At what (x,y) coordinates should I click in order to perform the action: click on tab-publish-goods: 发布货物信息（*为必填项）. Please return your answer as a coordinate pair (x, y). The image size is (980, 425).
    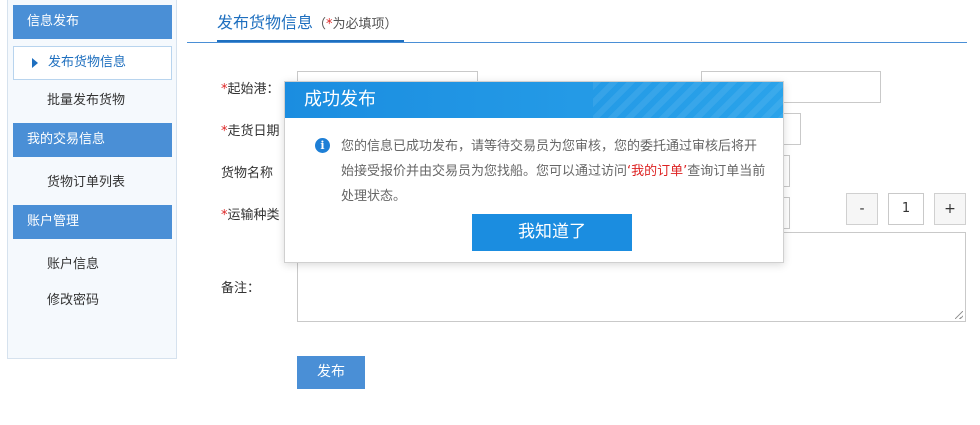
    Looking at the image, I should click on (307, 25).